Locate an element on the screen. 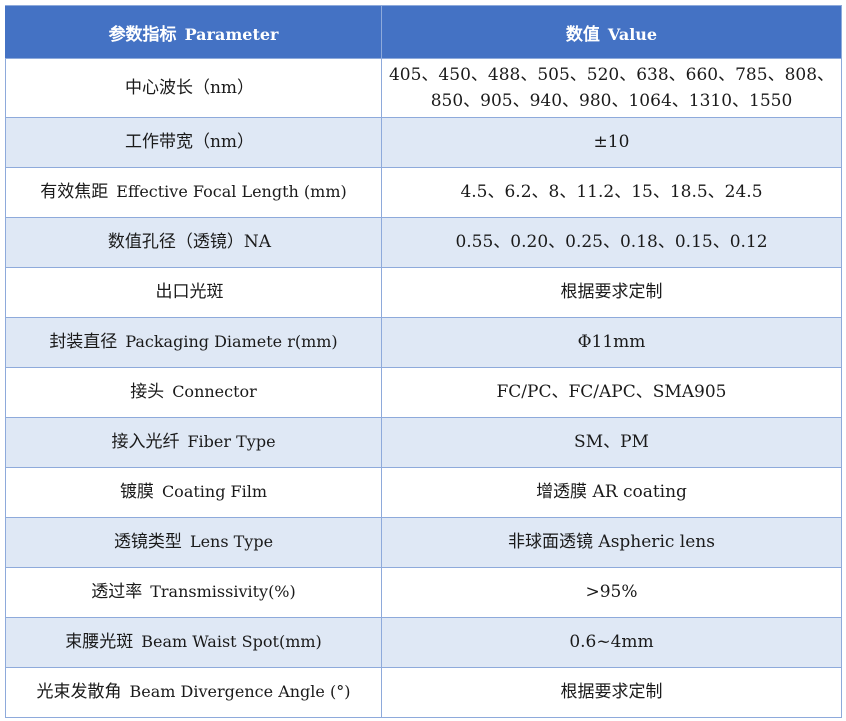 The height and width of the screenshot is (721, 846). param-cn: 封装直径 is located at coordinates (83, 342).